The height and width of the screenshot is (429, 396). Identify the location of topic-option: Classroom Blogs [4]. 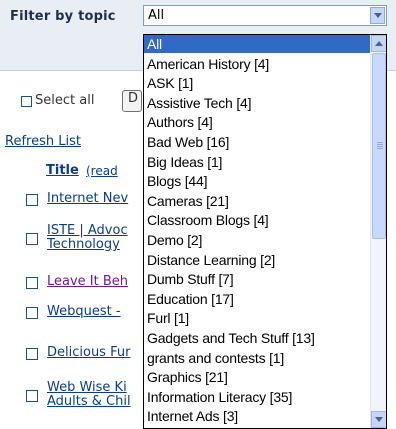
(258, 220).